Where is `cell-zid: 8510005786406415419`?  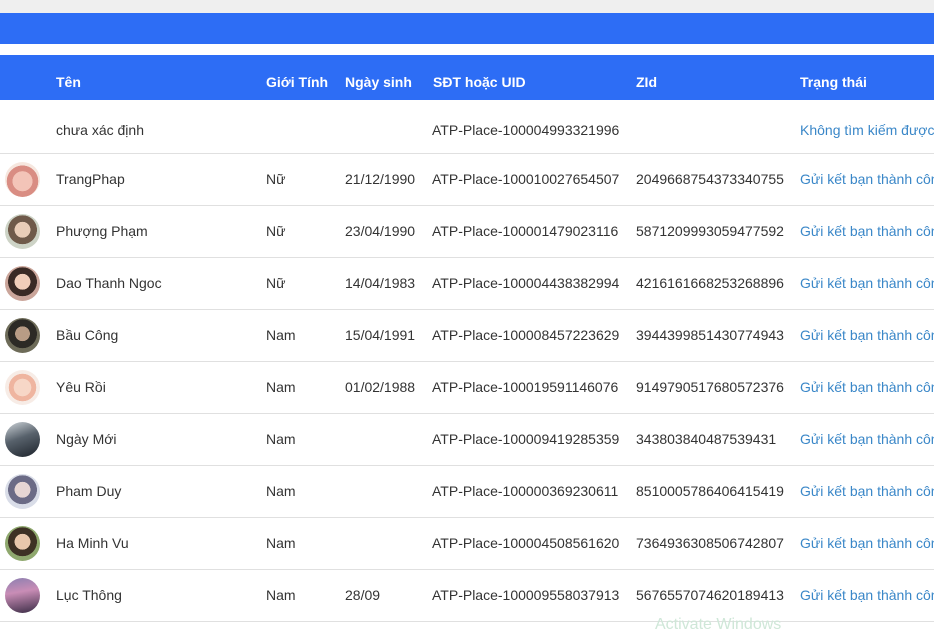 cell-zid: 8510005786406415419 is located at coordinates (710, 491).